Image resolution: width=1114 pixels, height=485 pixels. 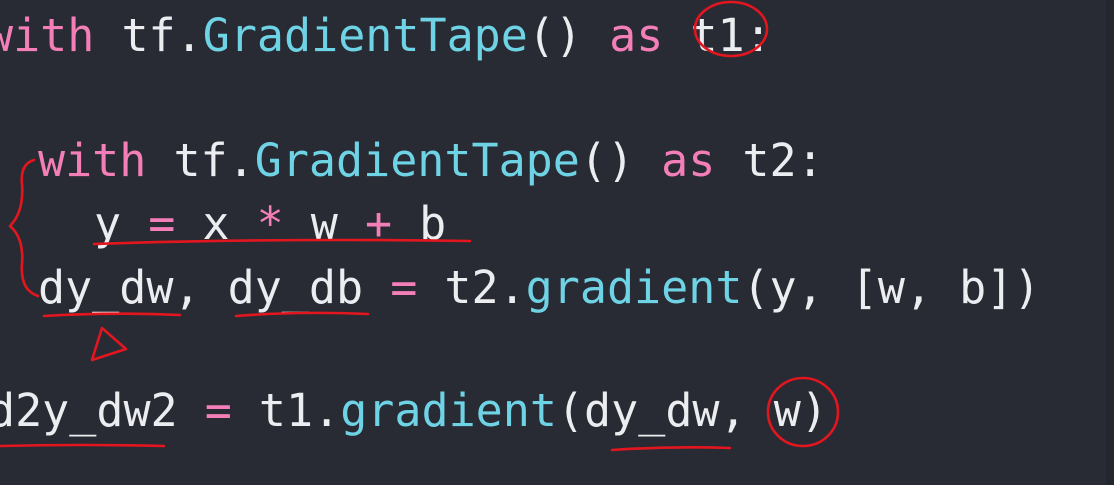 What do you see at coordinates (121, 223) in the screenshot?
I see `code-token: y` at bounding box center [121, 223].